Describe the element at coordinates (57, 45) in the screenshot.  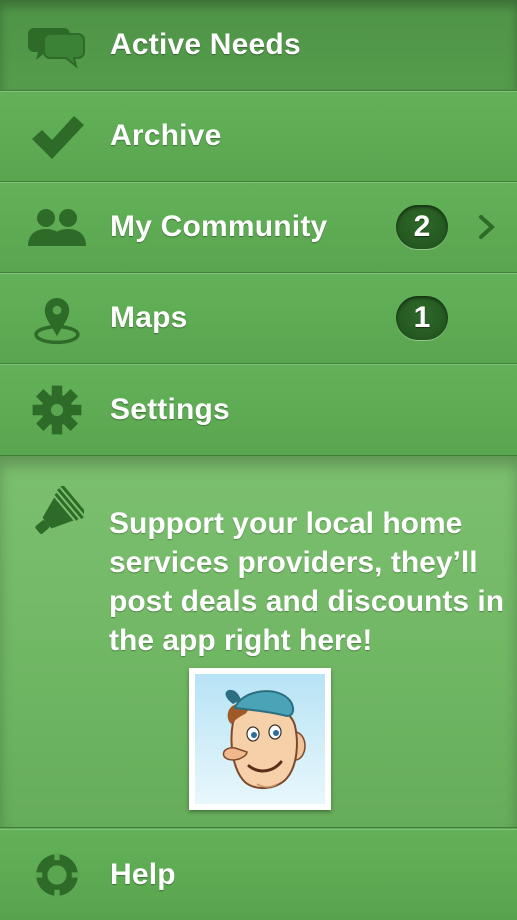
I see `speech-bubbles-icon` at that location.